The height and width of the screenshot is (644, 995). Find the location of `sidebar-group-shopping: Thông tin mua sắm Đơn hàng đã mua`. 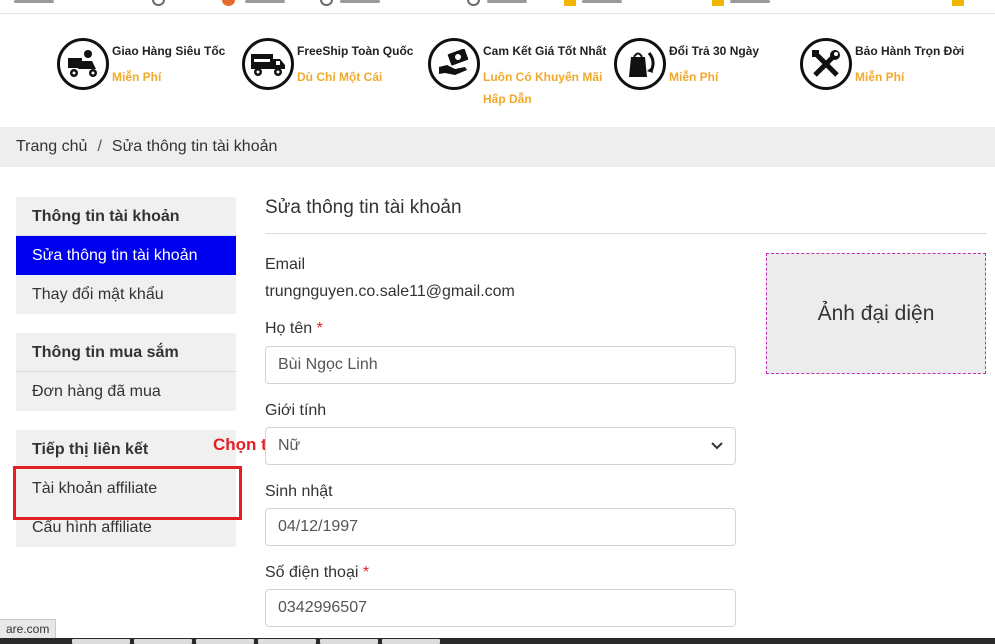

sidebar-group-shopping: Thông tin mua sắm Đơn hàng đã mua is located at coordinates (126, 372).